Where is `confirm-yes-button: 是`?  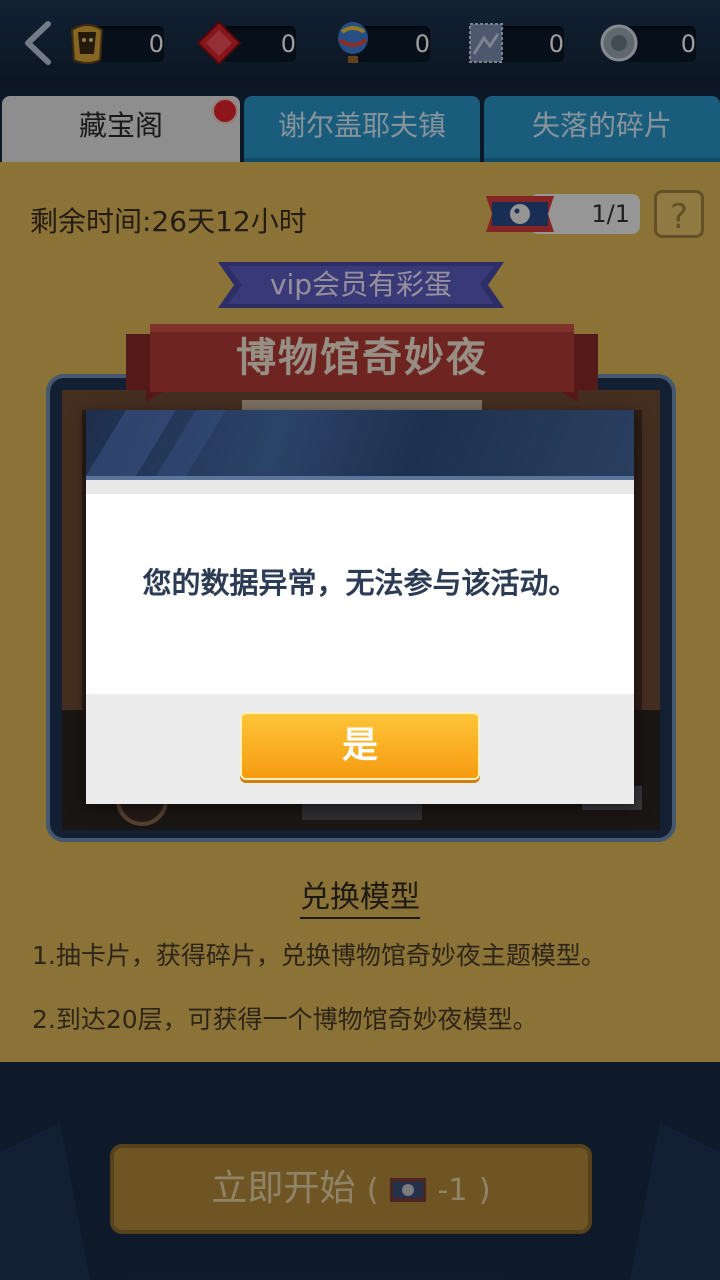
confirm-yes-button: 是 is located at coordinates (360, 746).